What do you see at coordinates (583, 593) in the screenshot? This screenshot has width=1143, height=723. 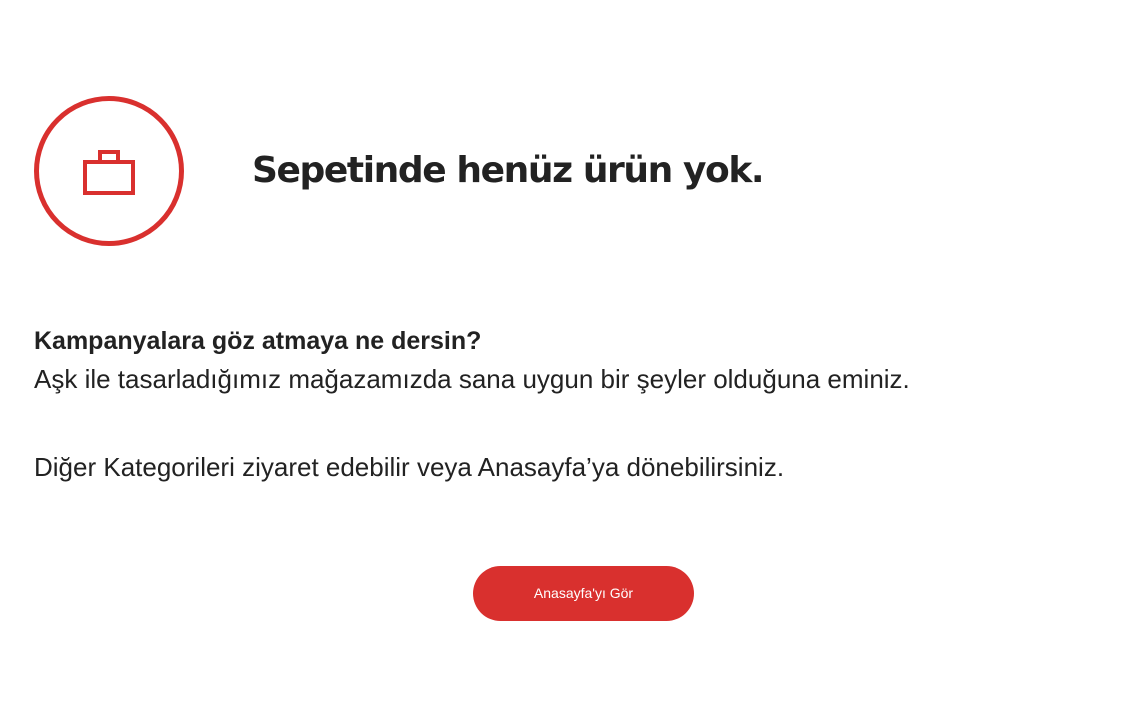 I see `view-homepage-button: Anasayfa'yı Gör` at bounding box center [583, 593].